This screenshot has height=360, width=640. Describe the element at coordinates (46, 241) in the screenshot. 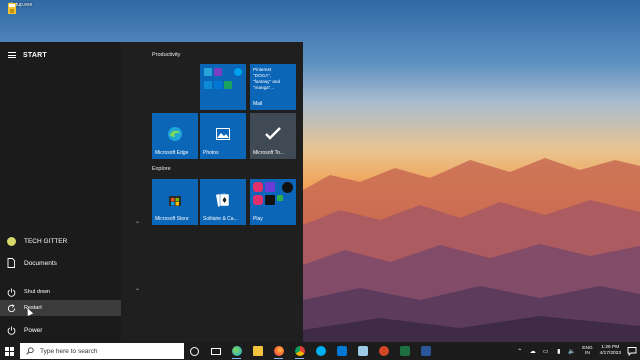

I see `user-name: TECH GITTER` at that location.